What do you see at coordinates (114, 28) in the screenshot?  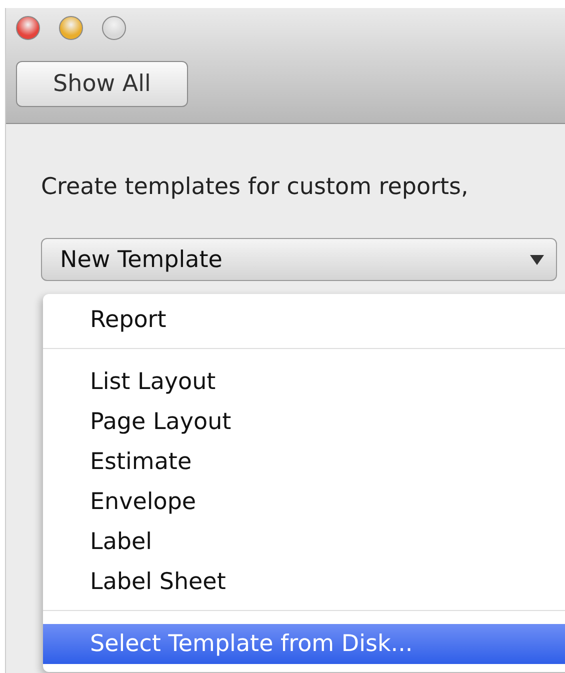 I see `zoom-button` at bounding box center [114, 28].